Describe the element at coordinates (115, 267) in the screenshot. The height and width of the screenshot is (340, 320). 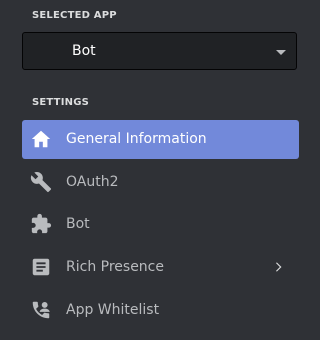
I see `nav-label-rich-presence: Rich Presence` at that location.